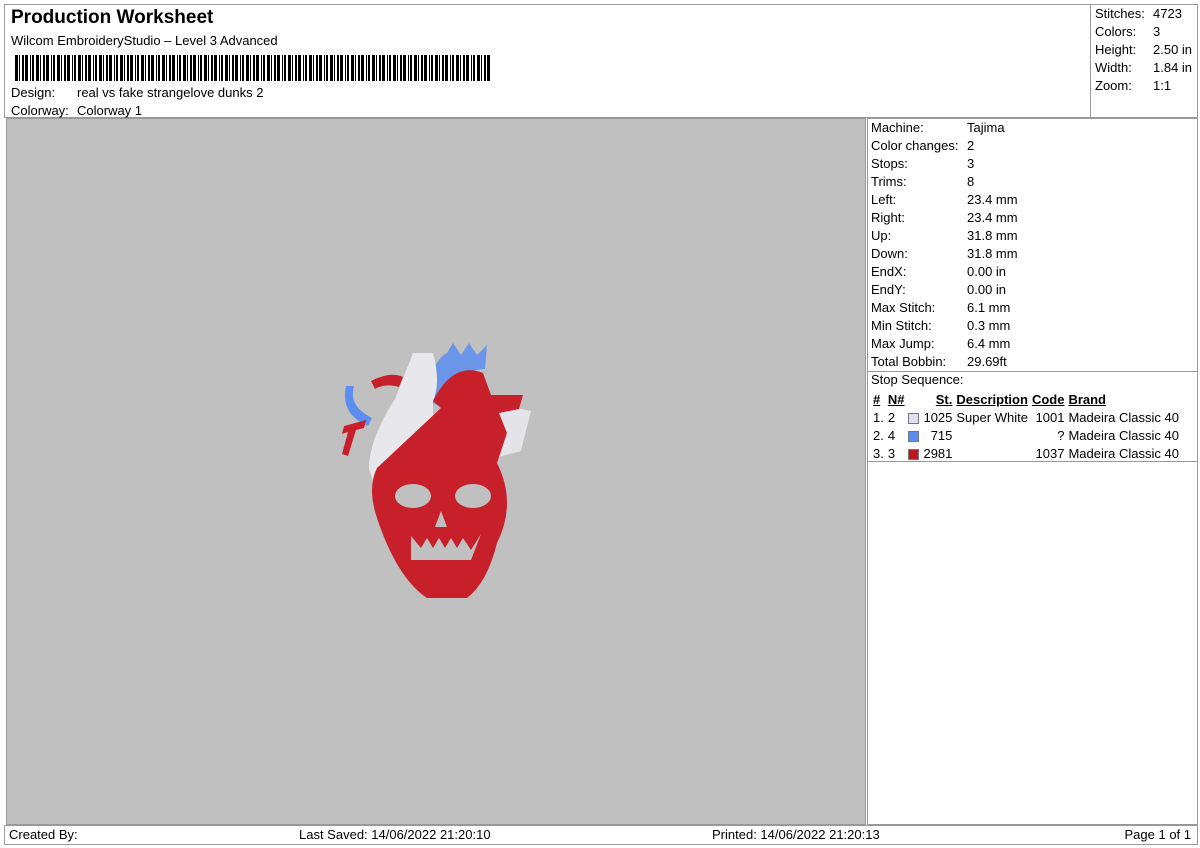 Image resolution: width=1200 pixels, height=848 pixels. I want to click on thread-code: 1037, so click(1050, 453).